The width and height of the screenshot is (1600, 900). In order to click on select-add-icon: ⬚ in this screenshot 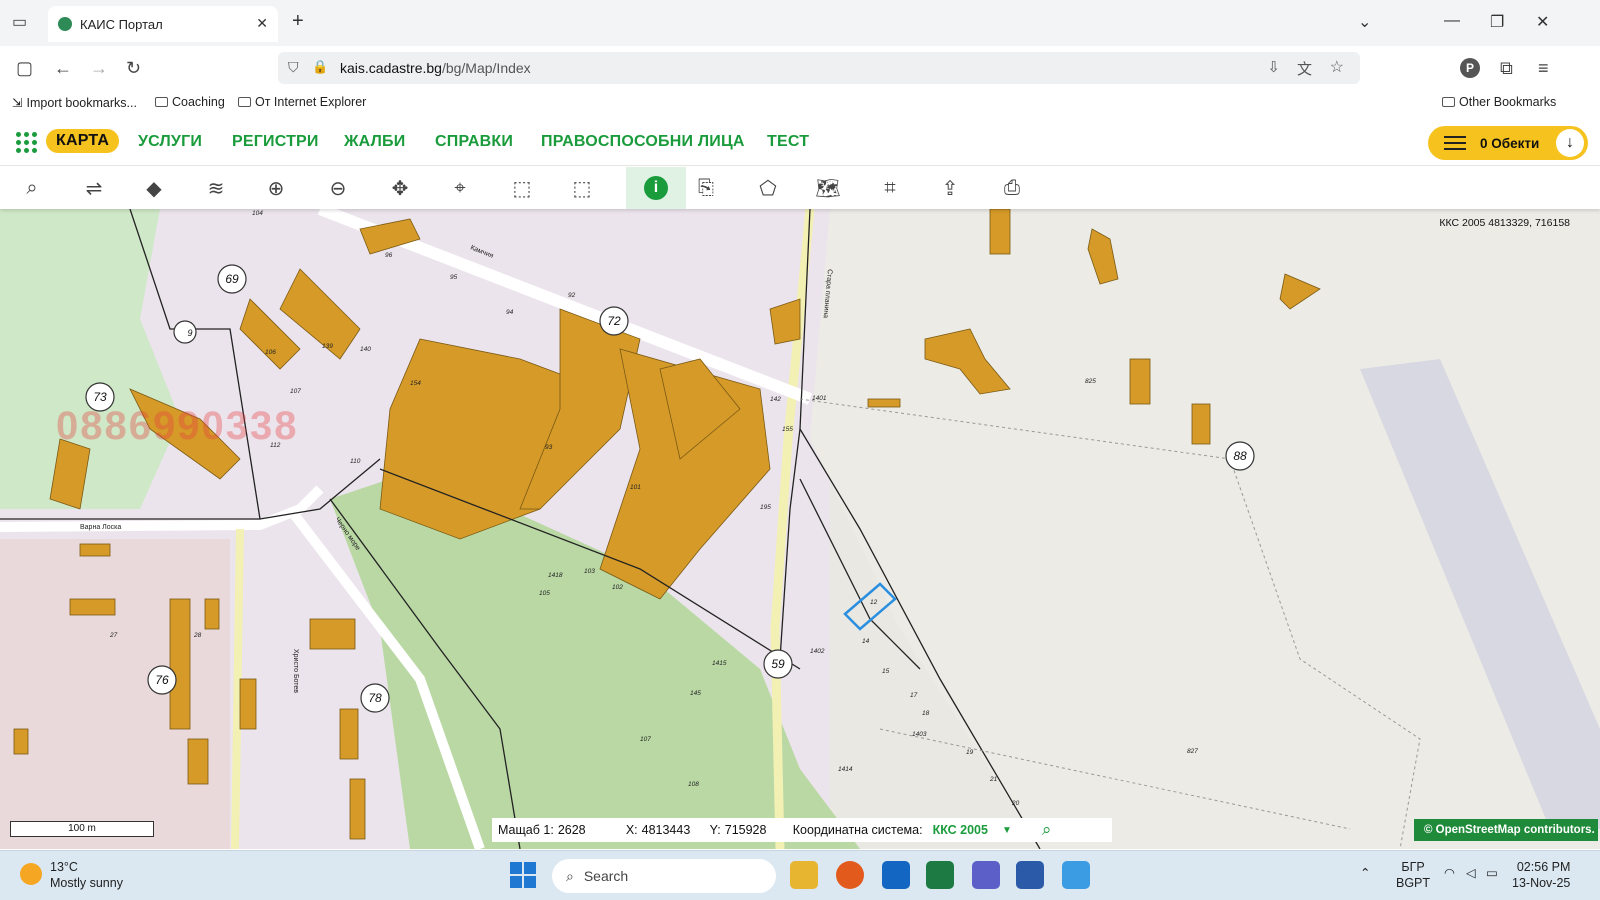, I will do `click(522, 188)`.